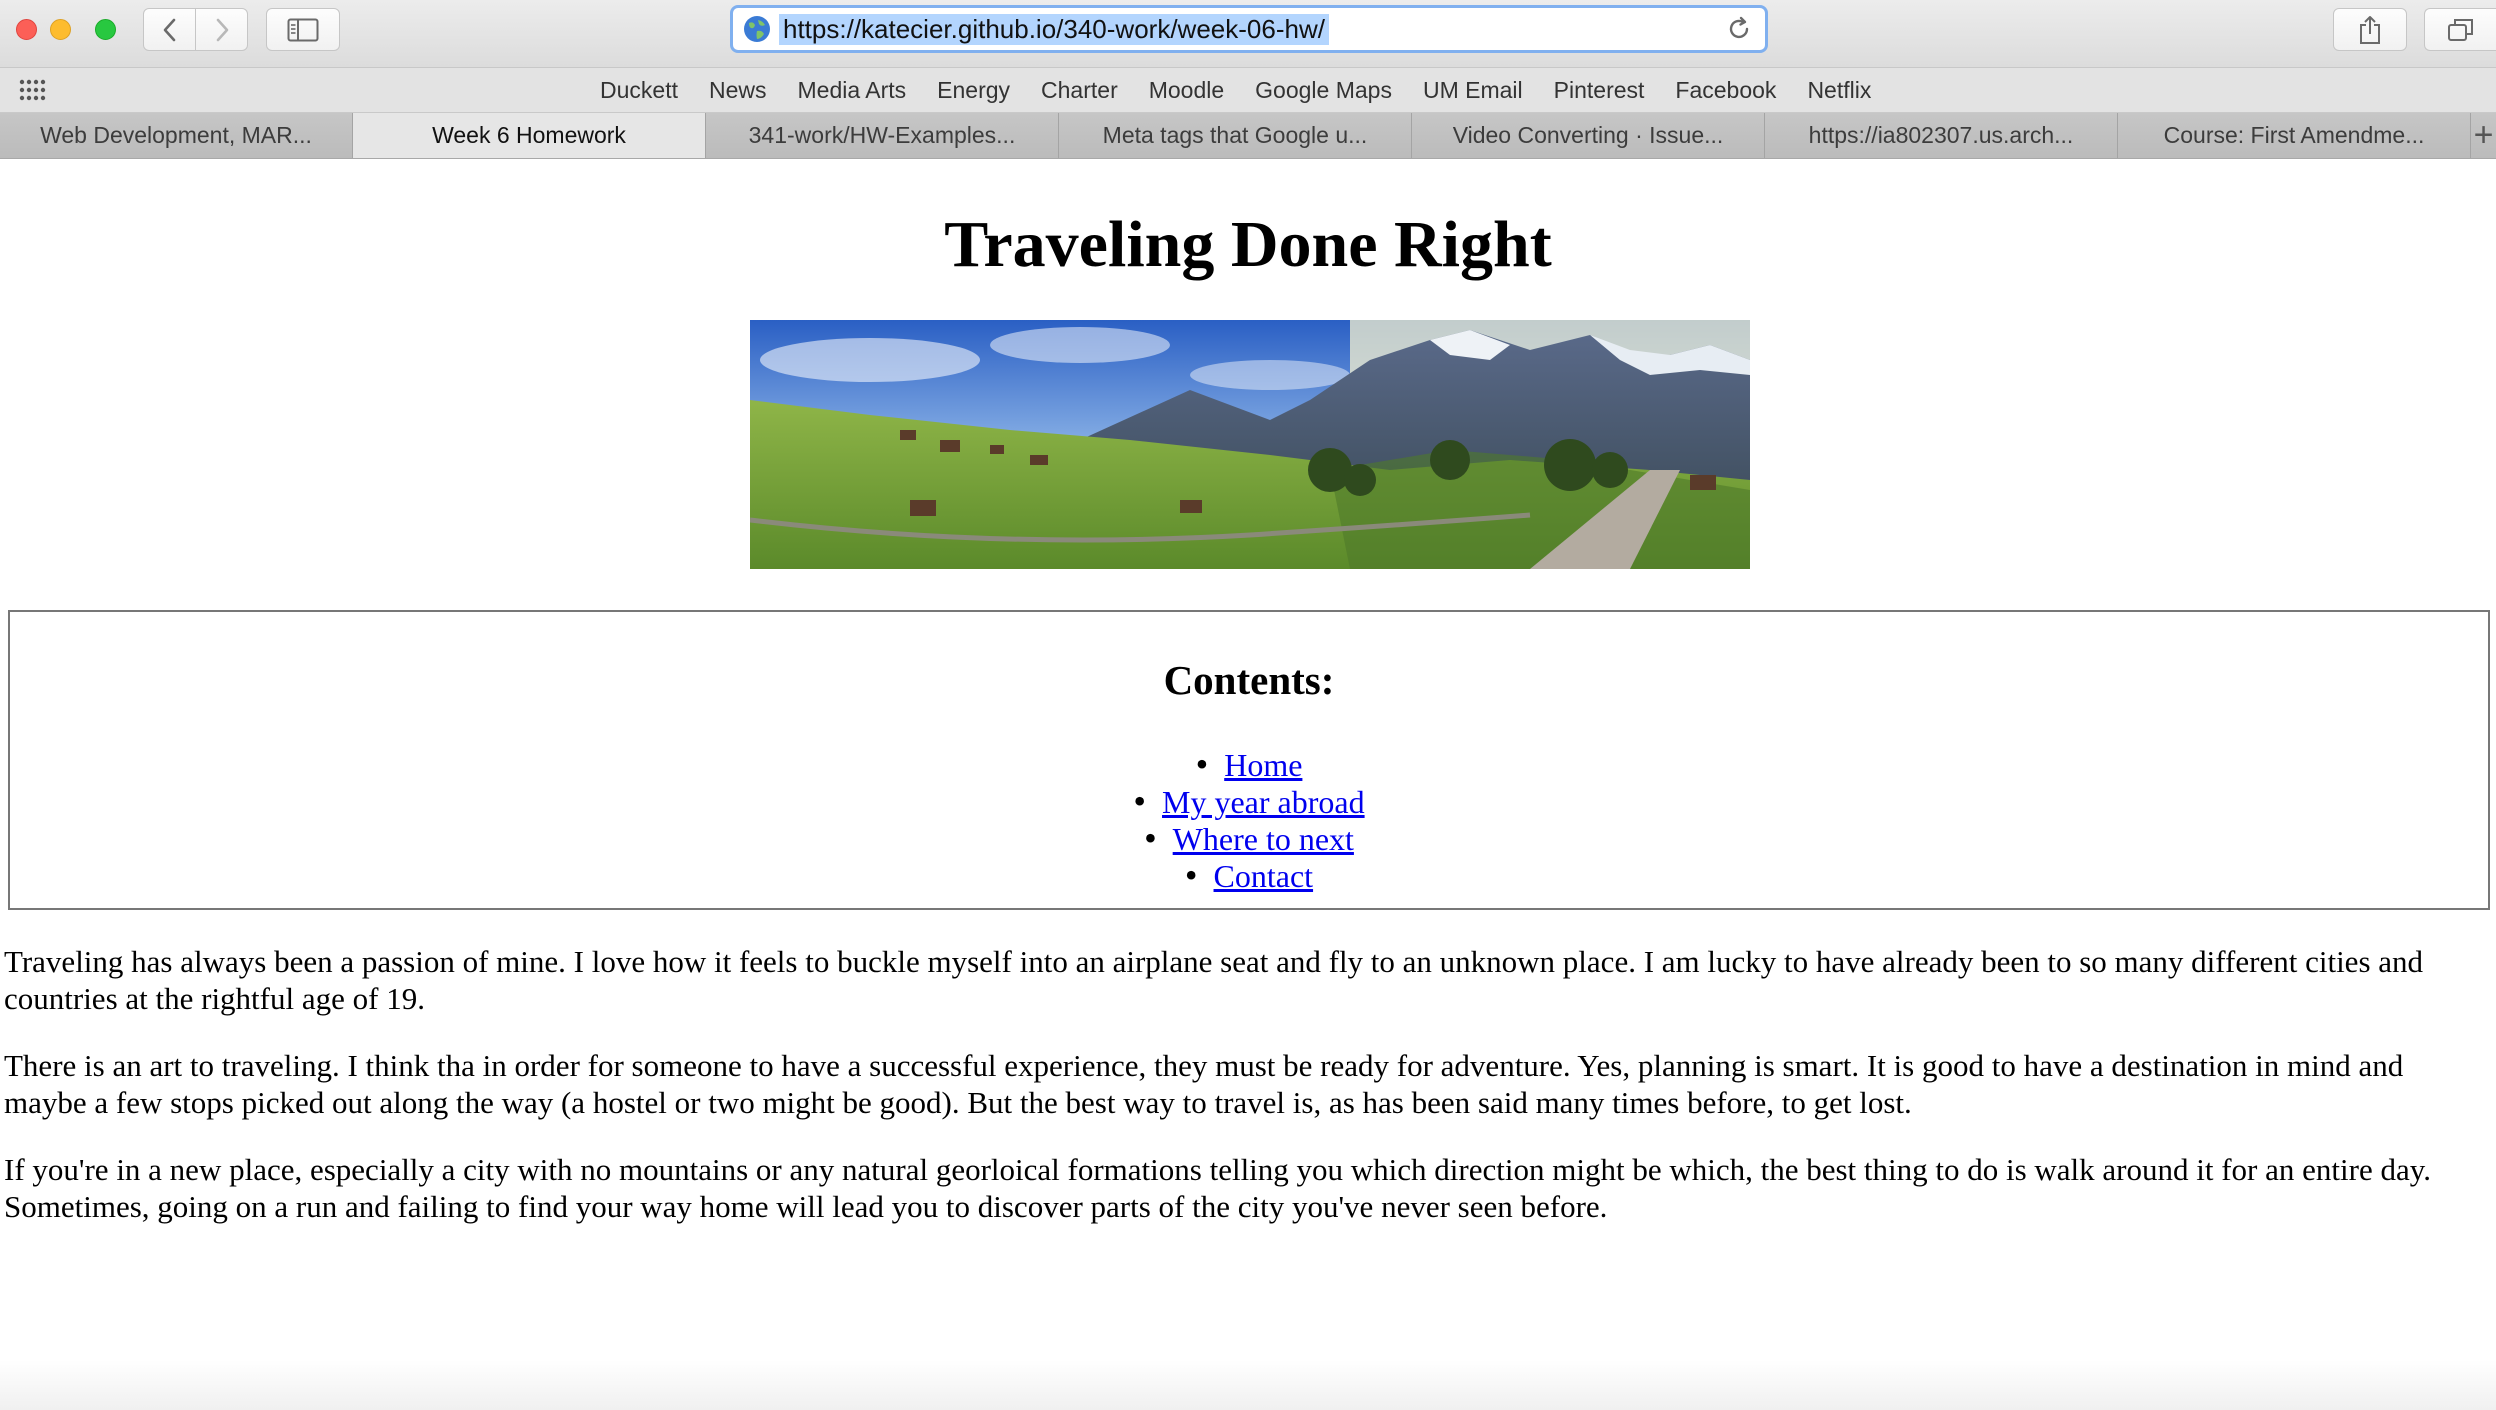 The width and height of the screenshot is (2496, 1410). Describe the element at coordinates (529, 135) in the screenshot. I see `tab-week-6-homework: Week 6 Homework` at that location.